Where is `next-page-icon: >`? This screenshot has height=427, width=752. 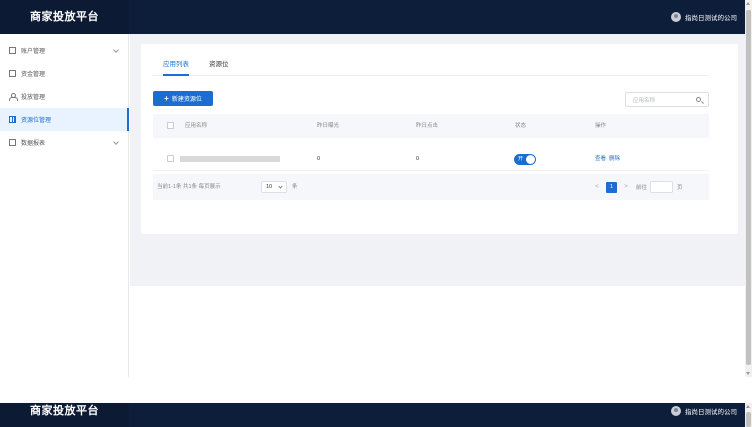
next-page-icon: > is located at coordinates (626, 187).